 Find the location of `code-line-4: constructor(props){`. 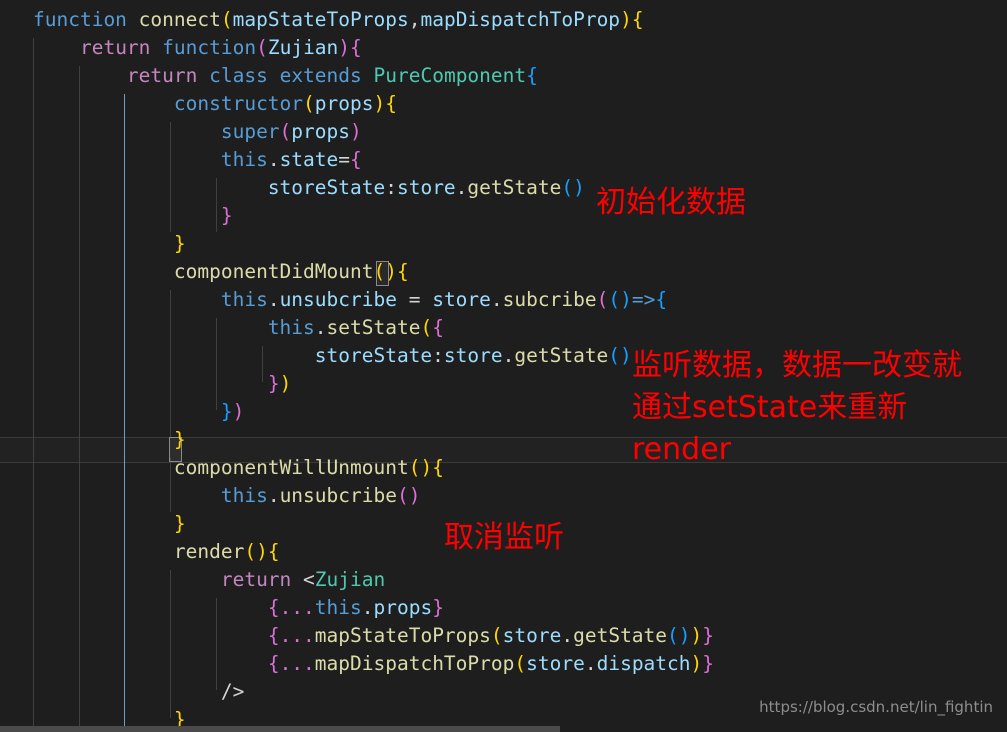

code-line-4: constructor(props){ is located at coordinates (503, 104).